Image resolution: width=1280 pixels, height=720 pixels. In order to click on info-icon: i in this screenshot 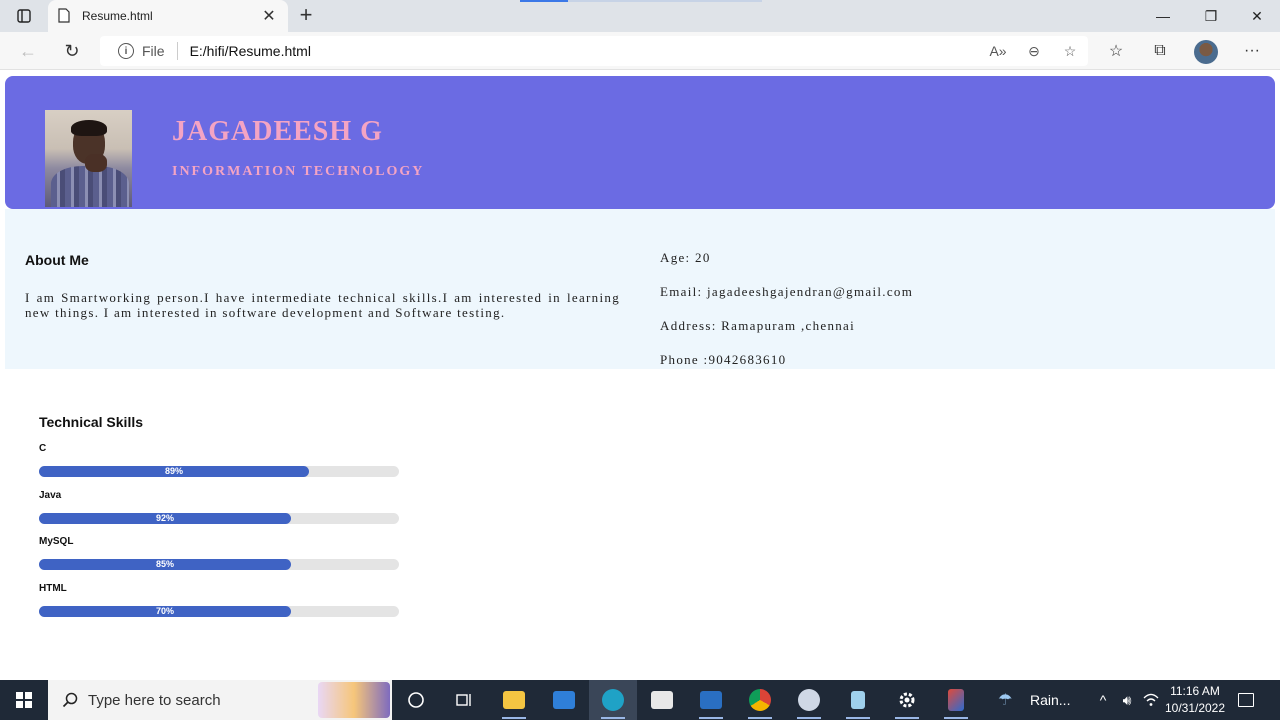, I will do `click(126, 51)`.